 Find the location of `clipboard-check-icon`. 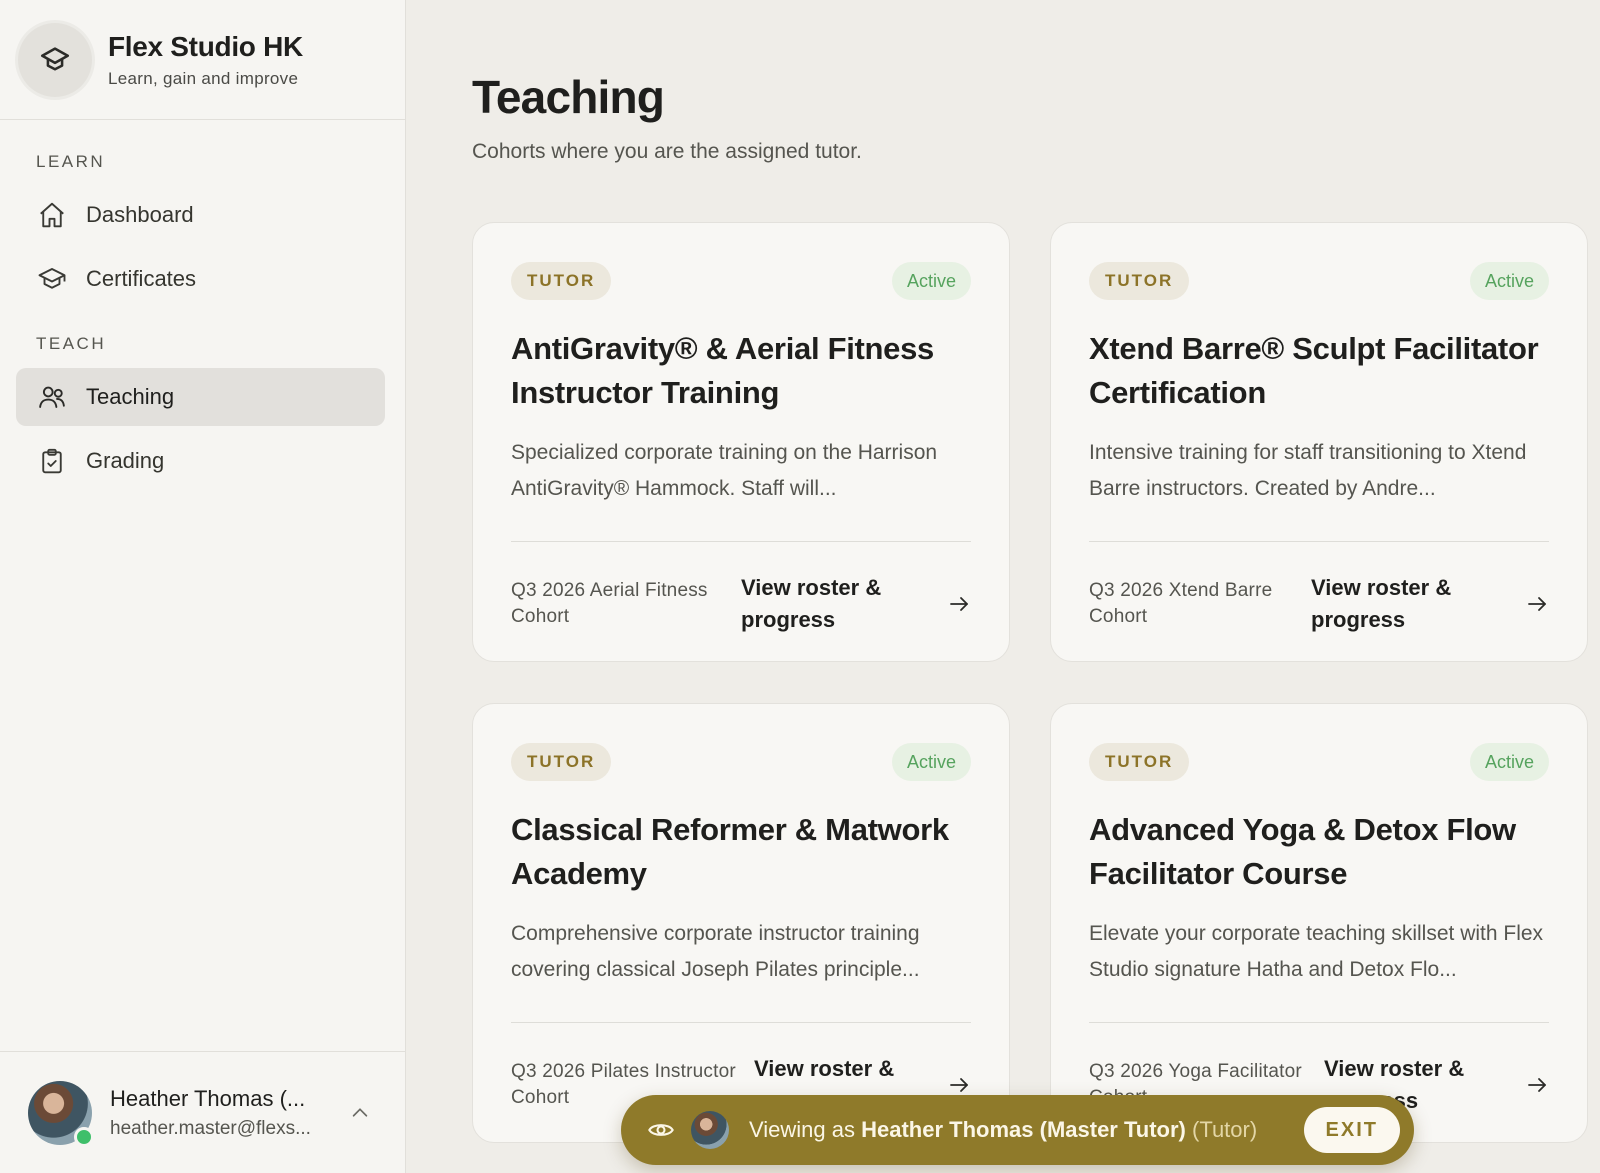

clipboard-check-icon is located at coordinates (52, 461).